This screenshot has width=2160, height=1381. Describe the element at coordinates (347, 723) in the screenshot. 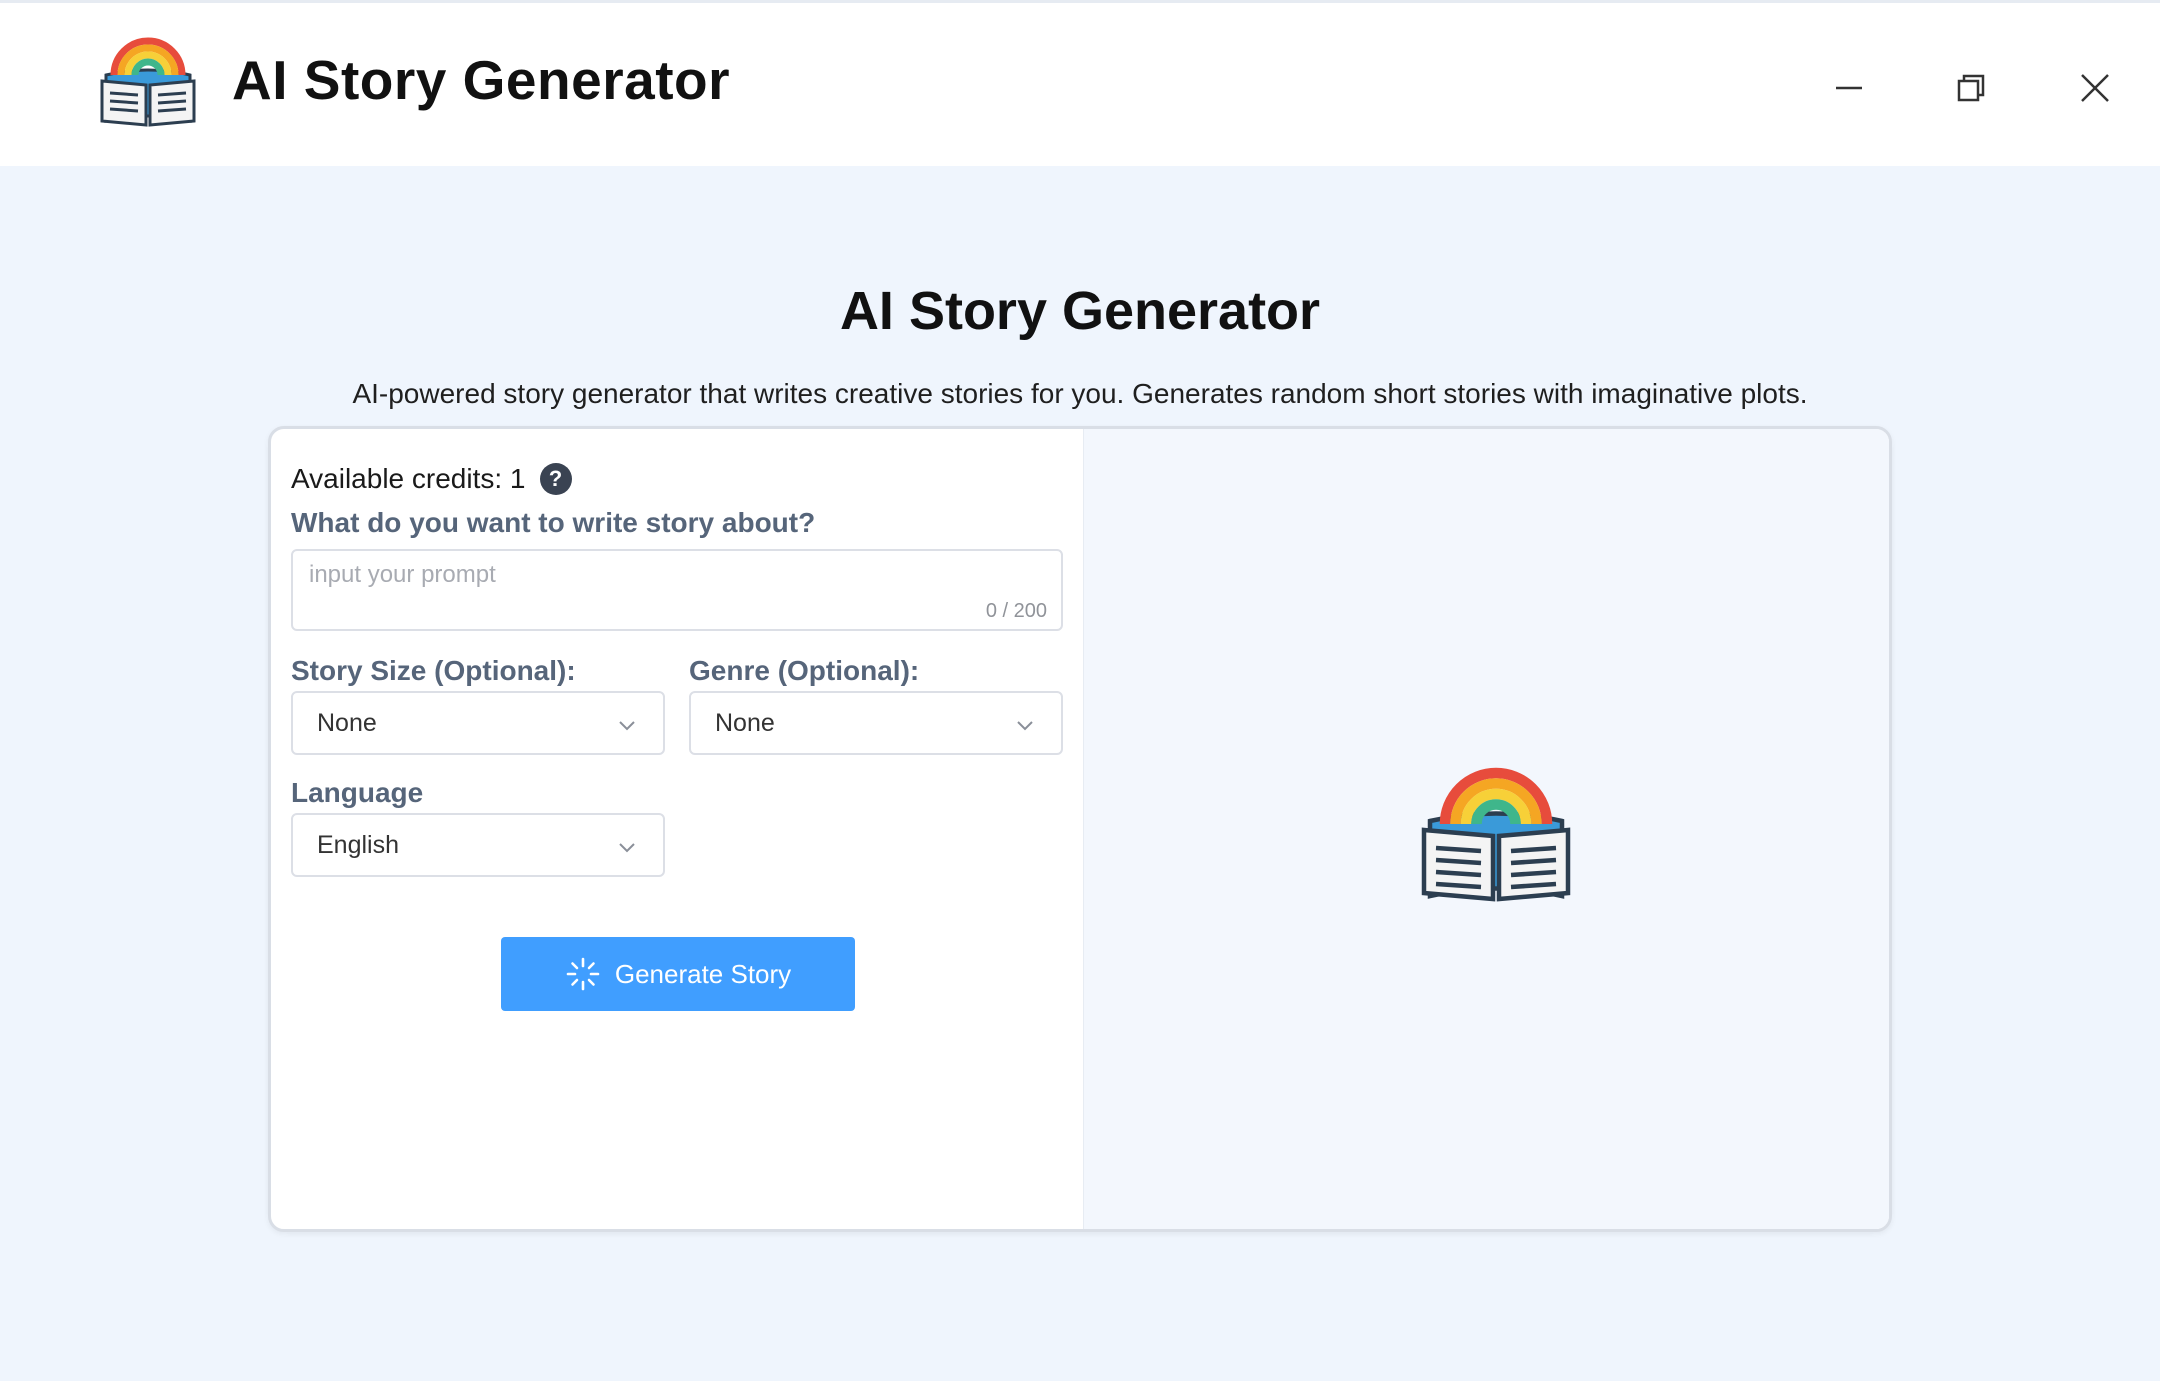

I see `story-size-value: None` at that location.